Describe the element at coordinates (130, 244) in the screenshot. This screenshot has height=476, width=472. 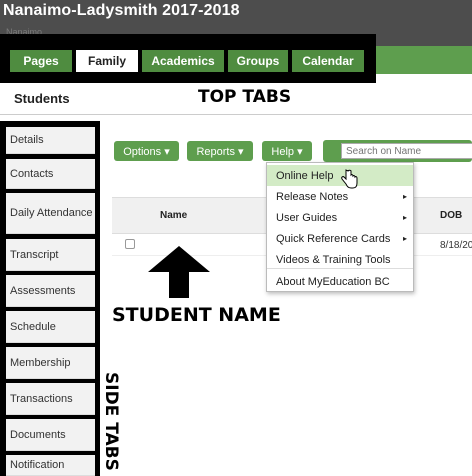
I see `row-checkbox` at that location.